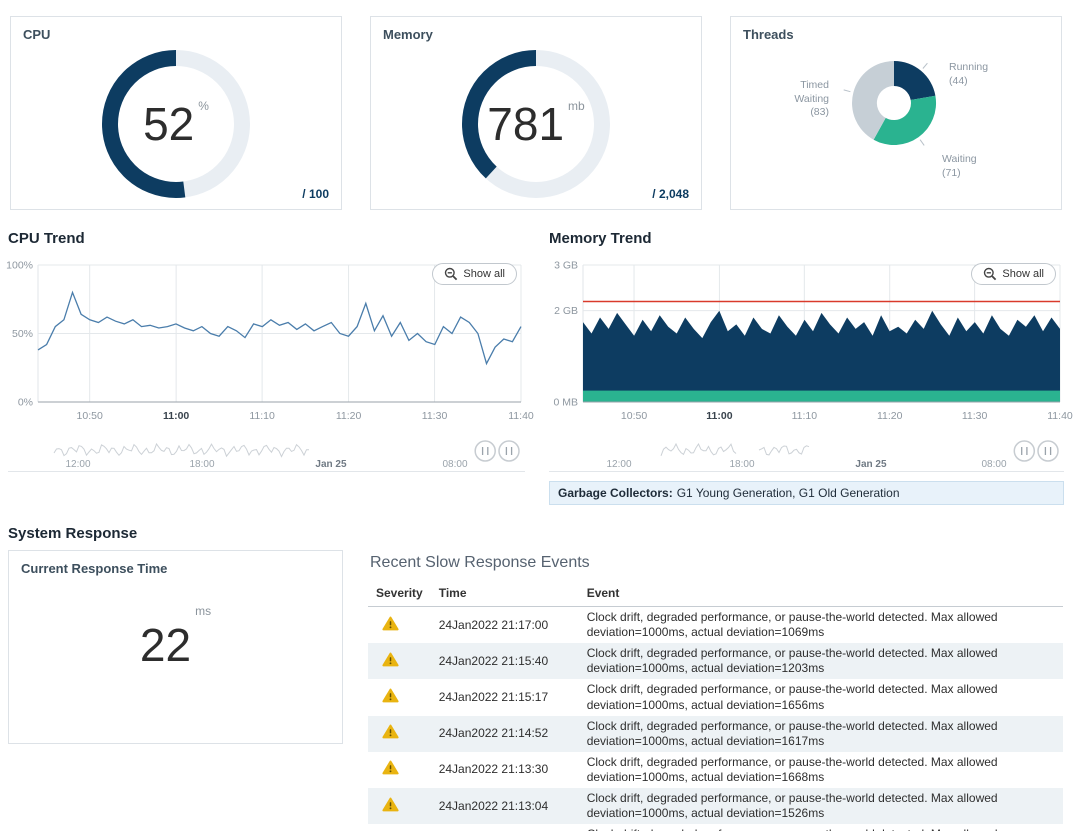 Image resolution: width=1090 pixels, height=831 pixels. I want to click on response-time-card: Current Response Time 22 ms, so click(175, 647).